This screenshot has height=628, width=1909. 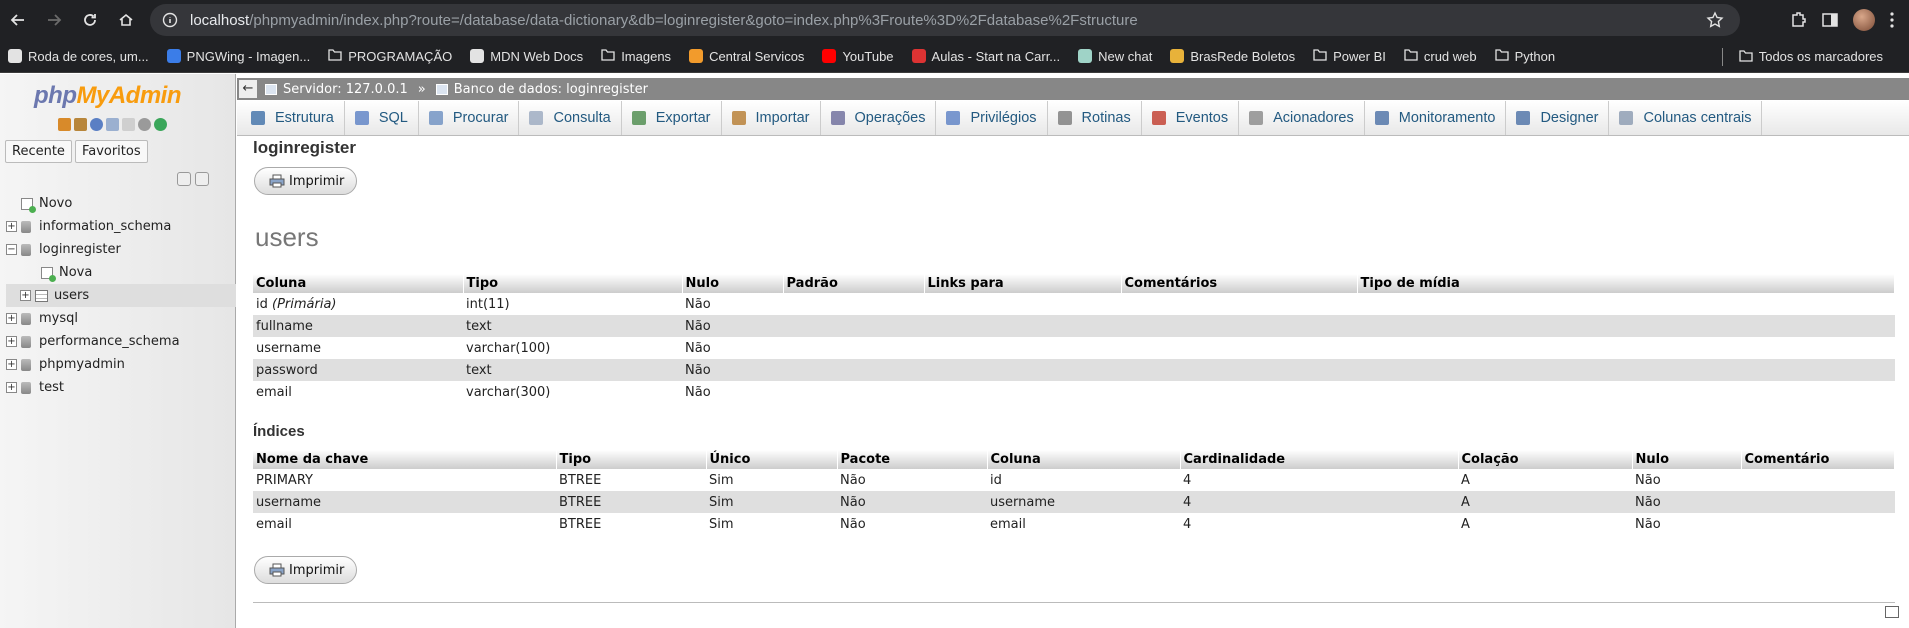 What do you see at coordinates (400, 56) in the screenshot?
I see `bookmark-label: PROGRAMAÇÃO` at bounding box center [400, 56].